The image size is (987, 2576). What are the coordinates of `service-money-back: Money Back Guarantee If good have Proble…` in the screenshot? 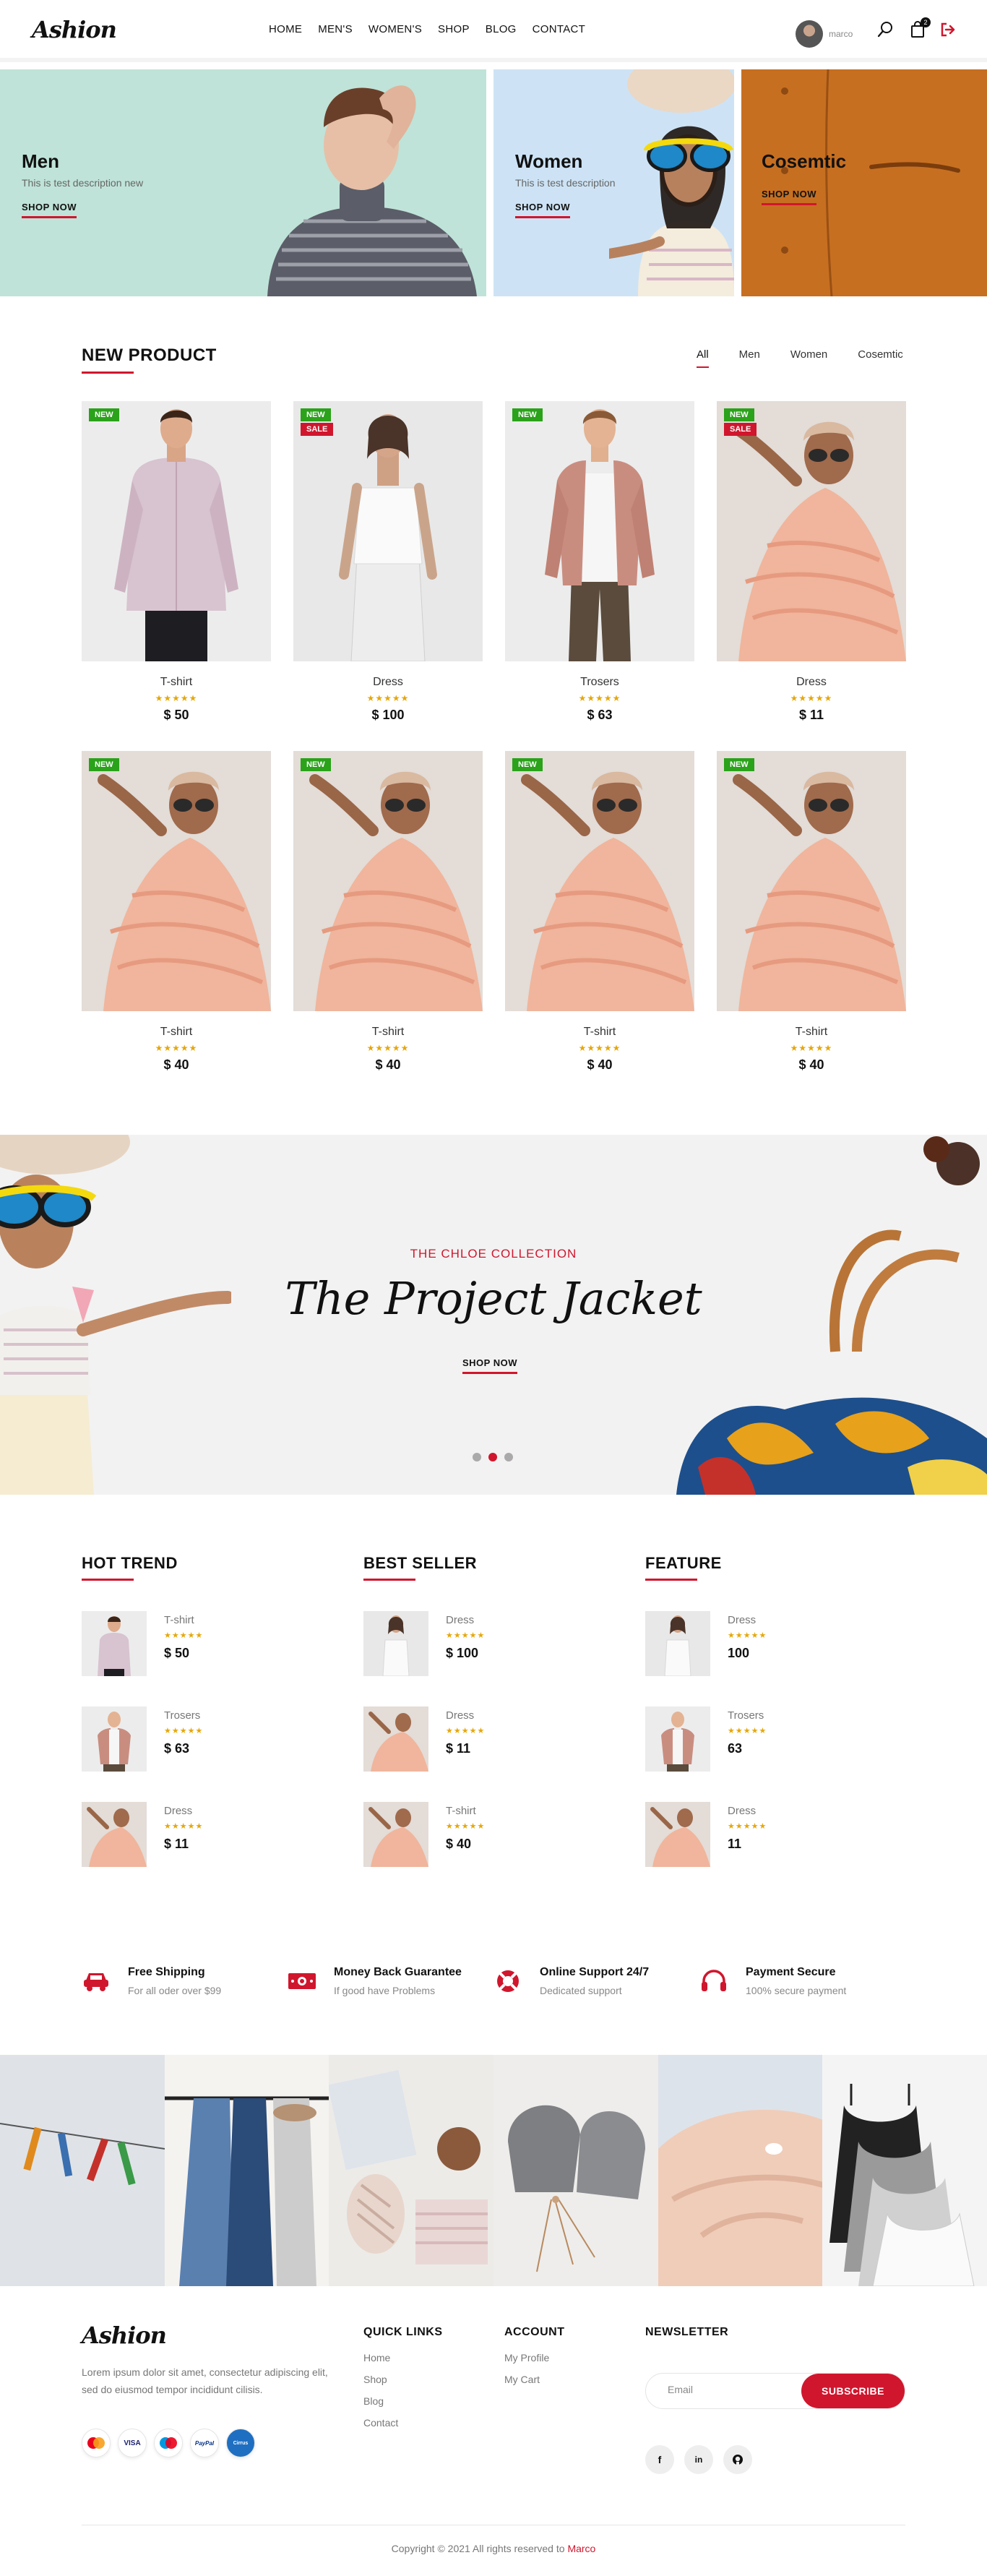 It's located at (391, 1981).